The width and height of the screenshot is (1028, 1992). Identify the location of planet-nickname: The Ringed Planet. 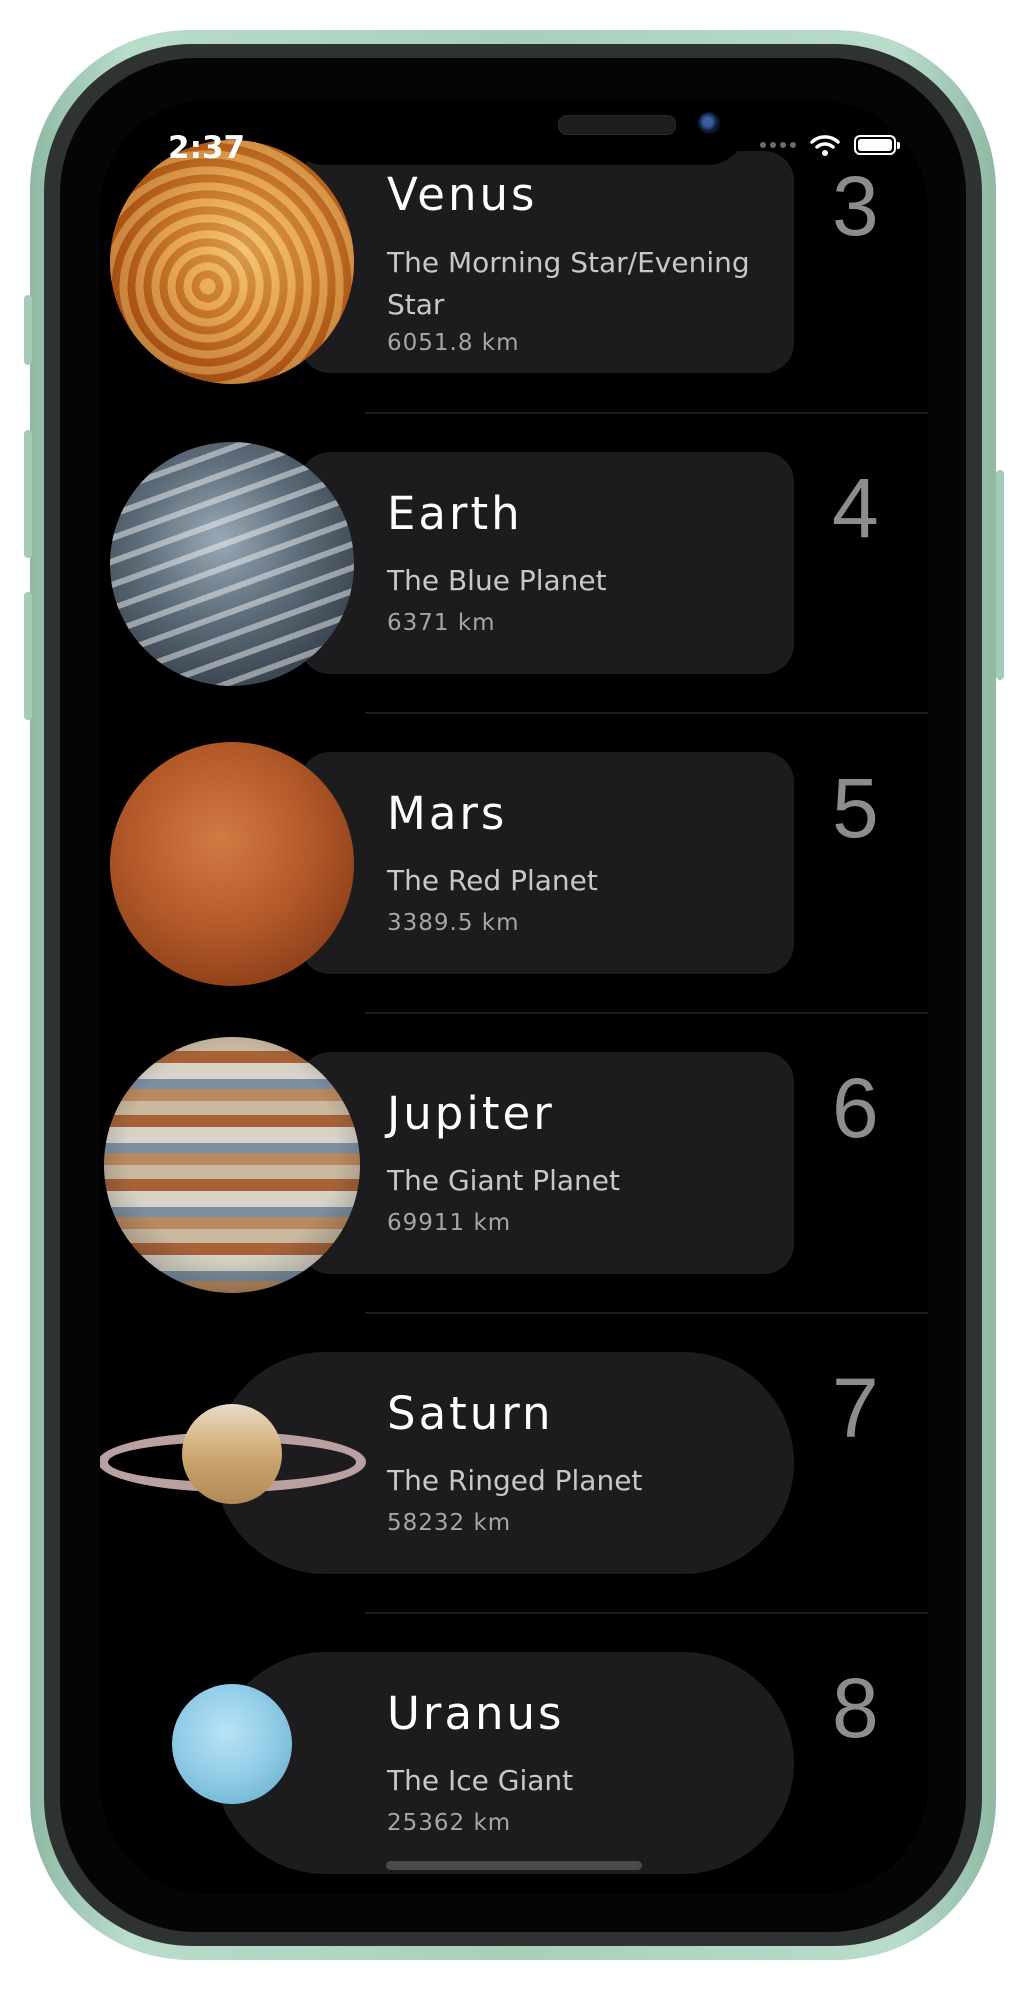
(515, 1480).